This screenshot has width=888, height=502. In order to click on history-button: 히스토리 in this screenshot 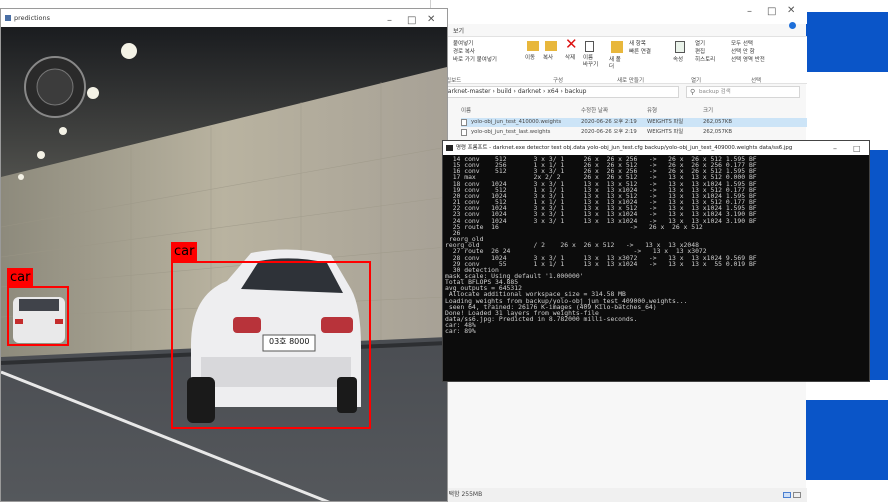, I will do `click(705, 60)`.